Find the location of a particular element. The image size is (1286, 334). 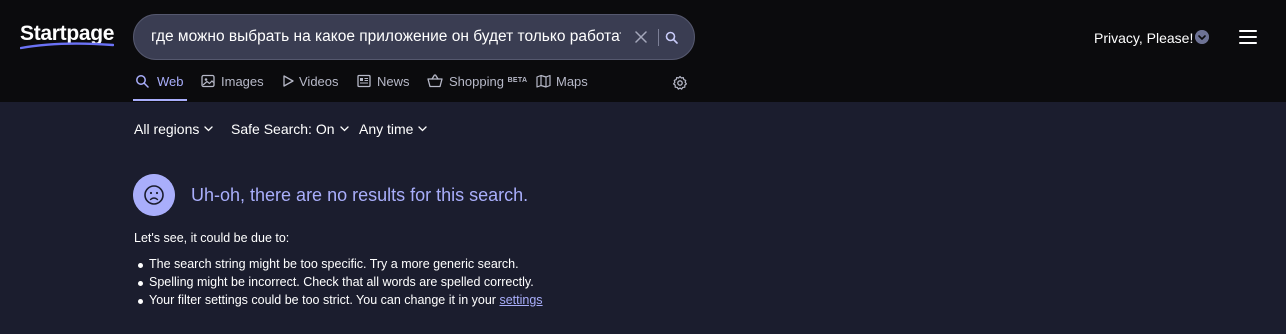

tab-label: Videos is located at coordinates (319, 81).